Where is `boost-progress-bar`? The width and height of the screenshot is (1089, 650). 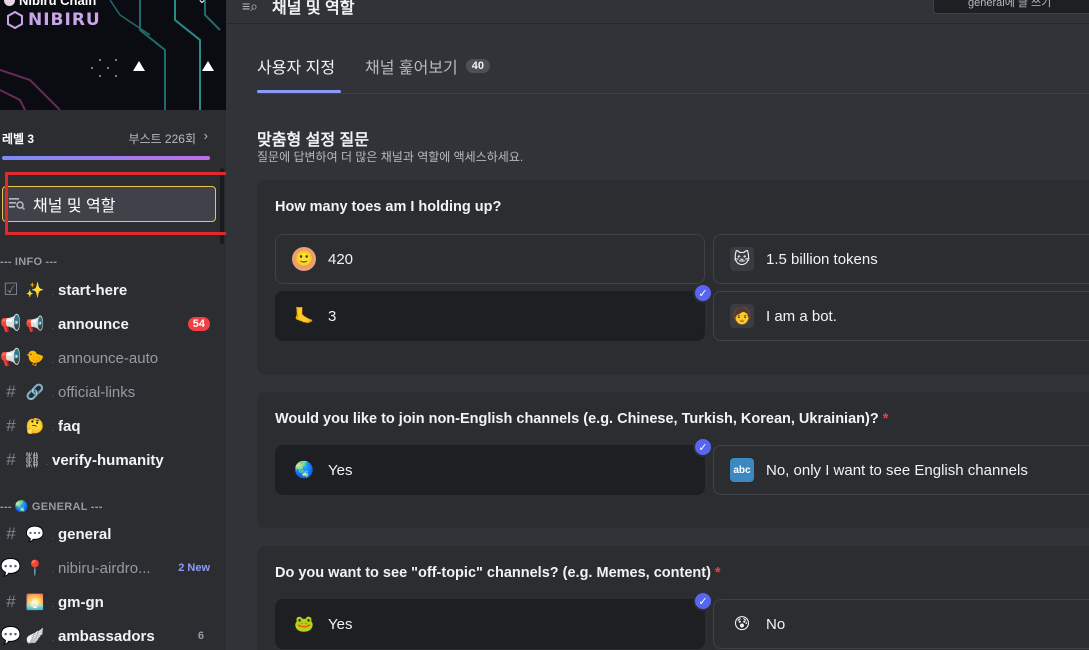
boost-progress-bar is located at coordinates (106, 158).